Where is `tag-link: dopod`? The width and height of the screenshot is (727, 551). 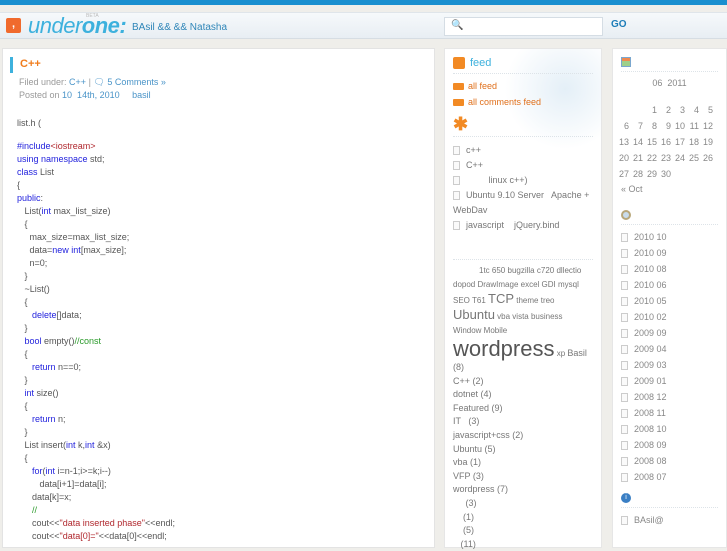 tag-link: dopod is located at coordinates (464, 284).